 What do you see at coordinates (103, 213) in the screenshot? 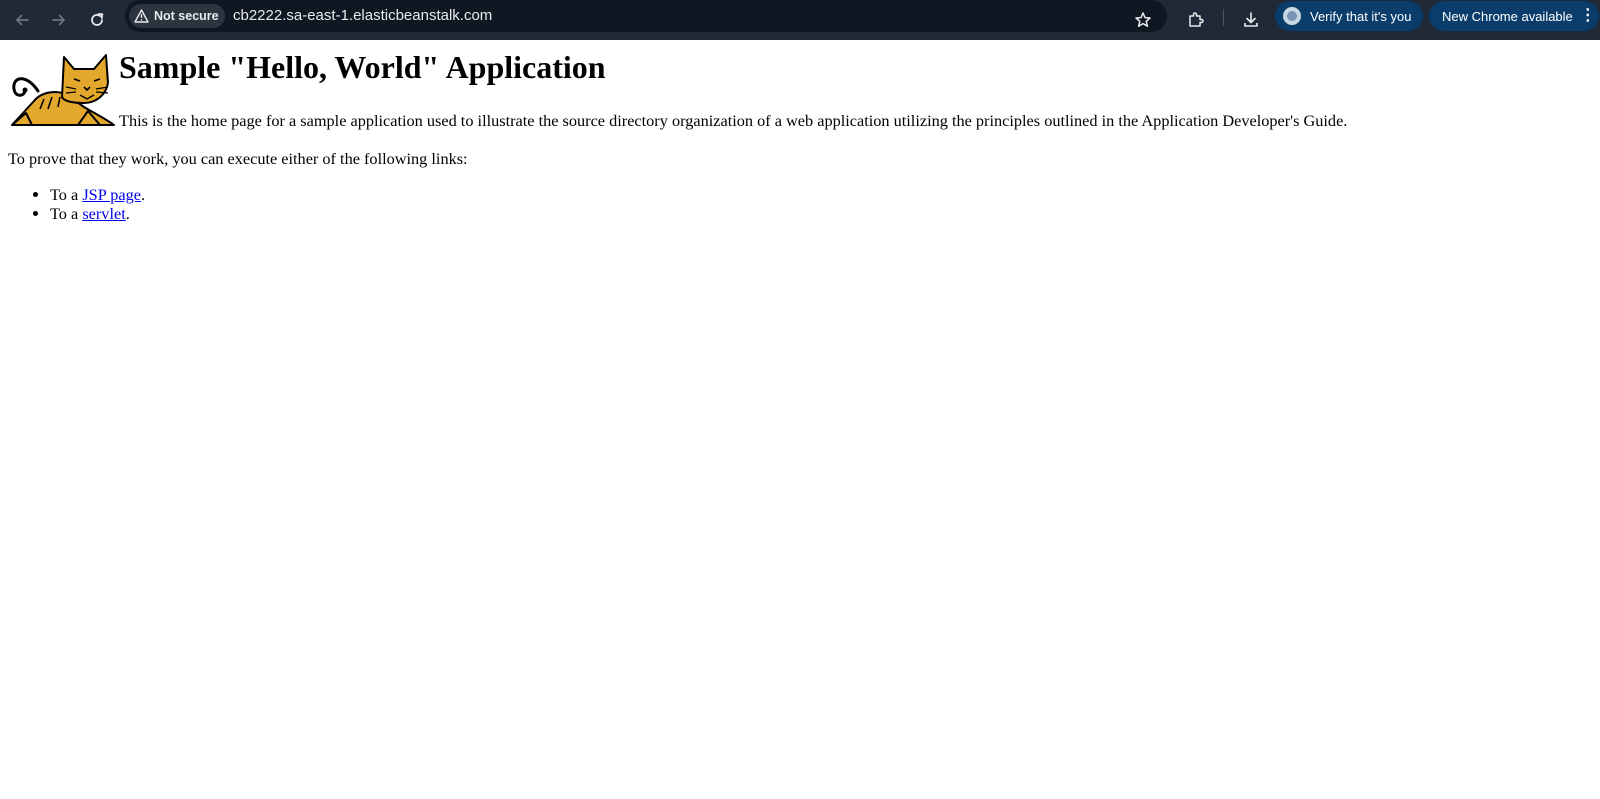
I see `servlet-link: servlet` at bounding box center [103, 213].